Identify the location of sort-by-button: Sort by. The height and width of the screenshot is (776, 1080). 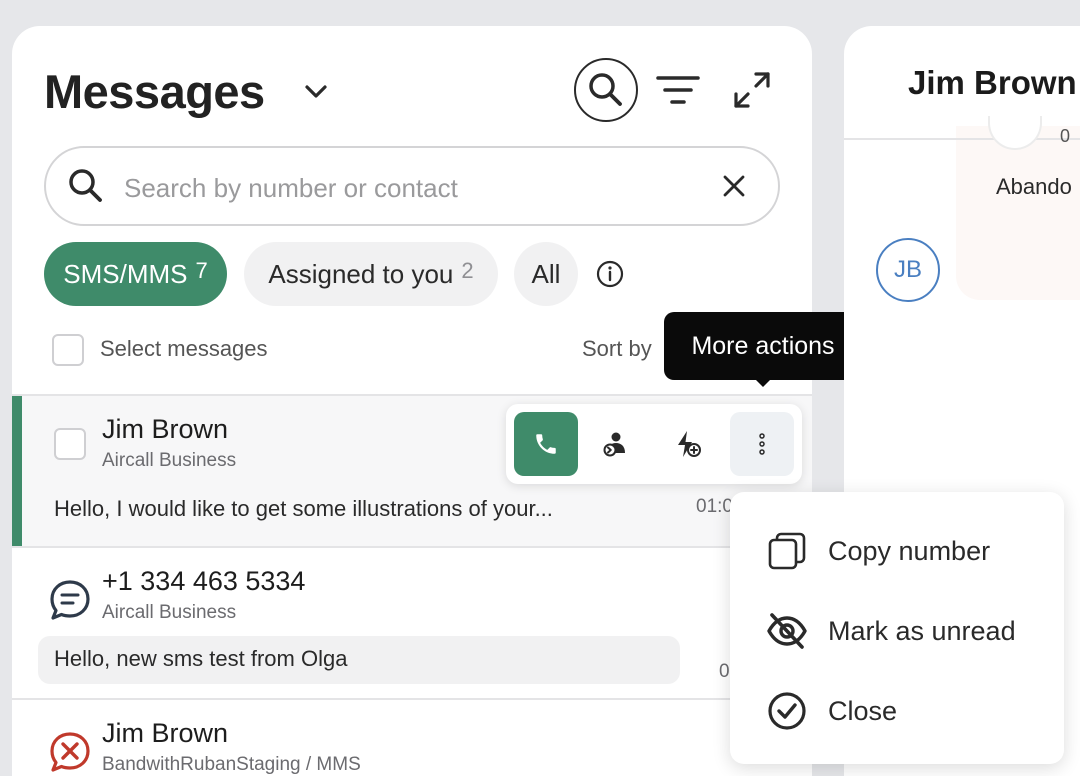
(617, 349).